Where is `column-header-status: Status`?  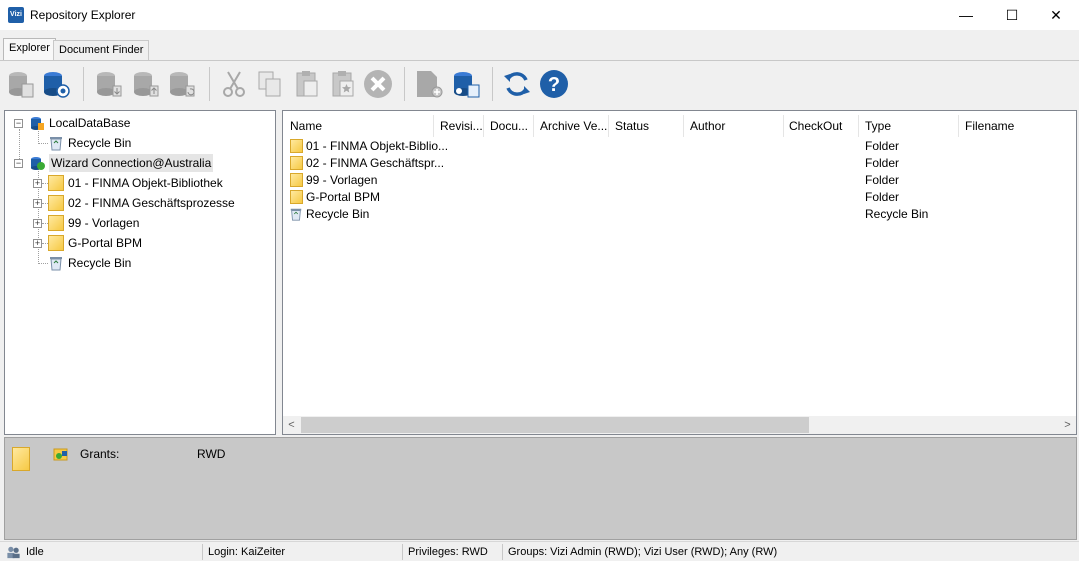
column-header-status: Status is located at coordinates (646, 126).